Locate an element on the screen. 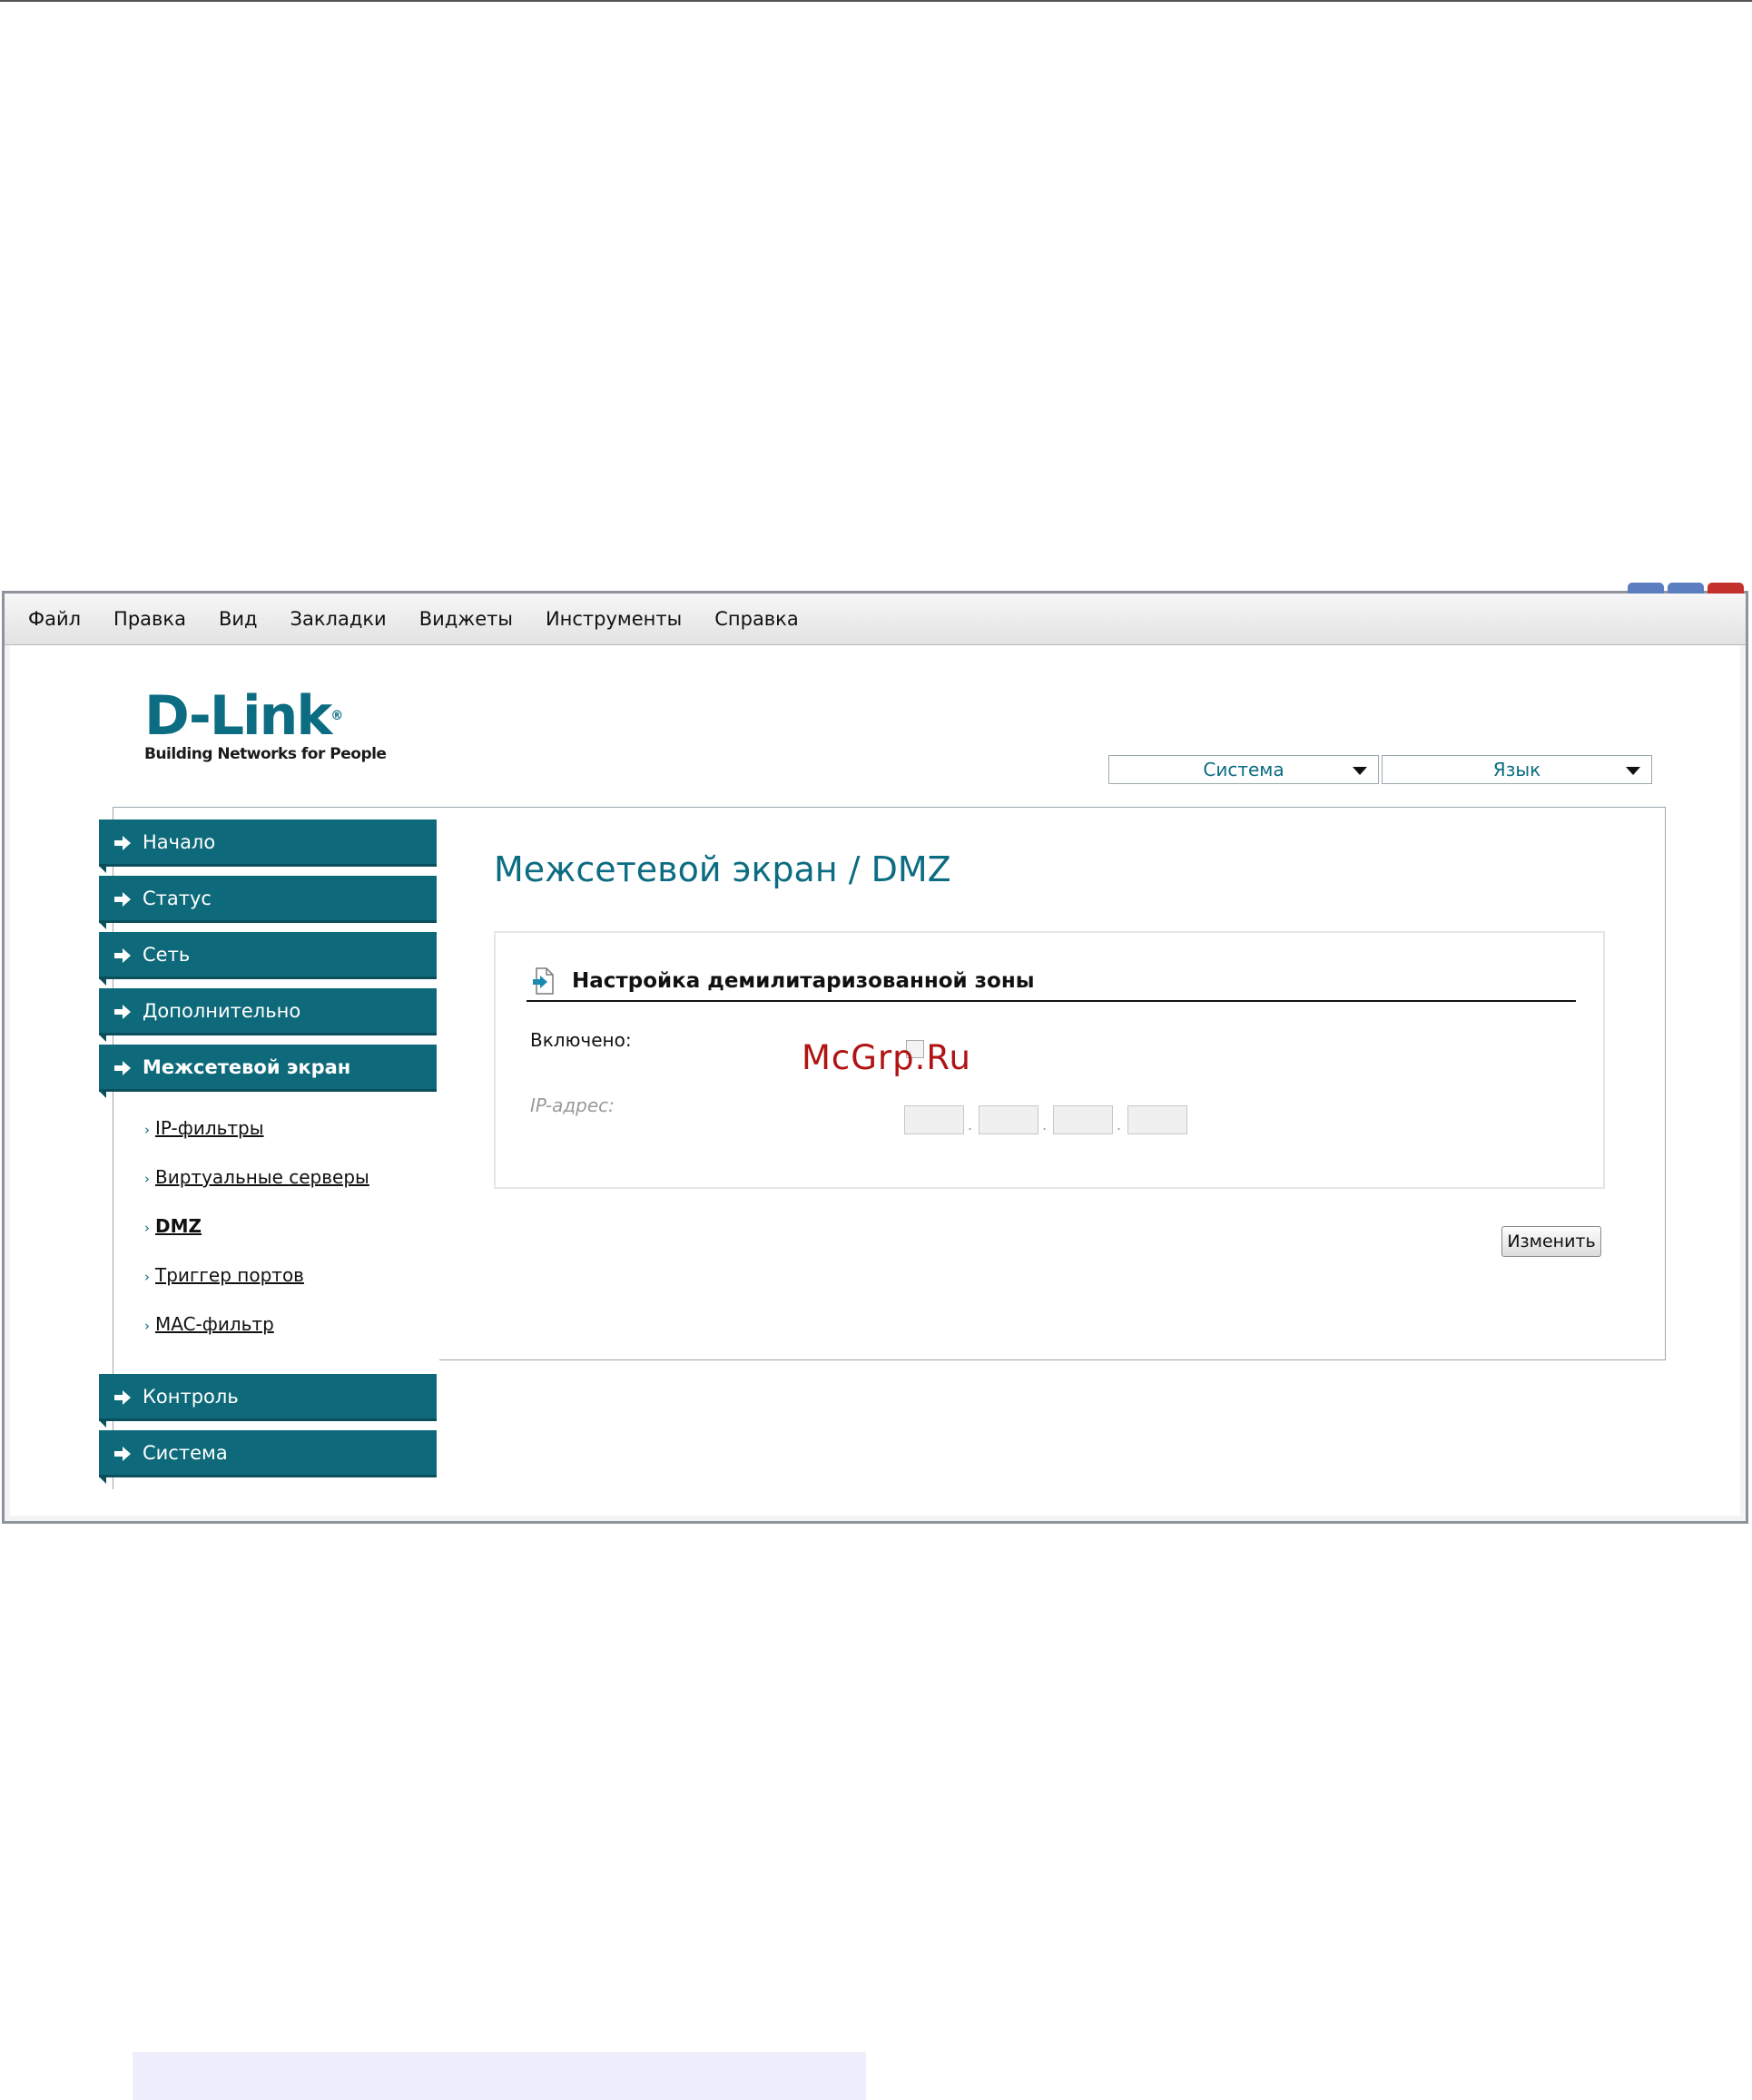 This screenshot has width=1752, height=2100. subitem-ip-filters: › IP-фильтры is located at coordinates (204, 1128).